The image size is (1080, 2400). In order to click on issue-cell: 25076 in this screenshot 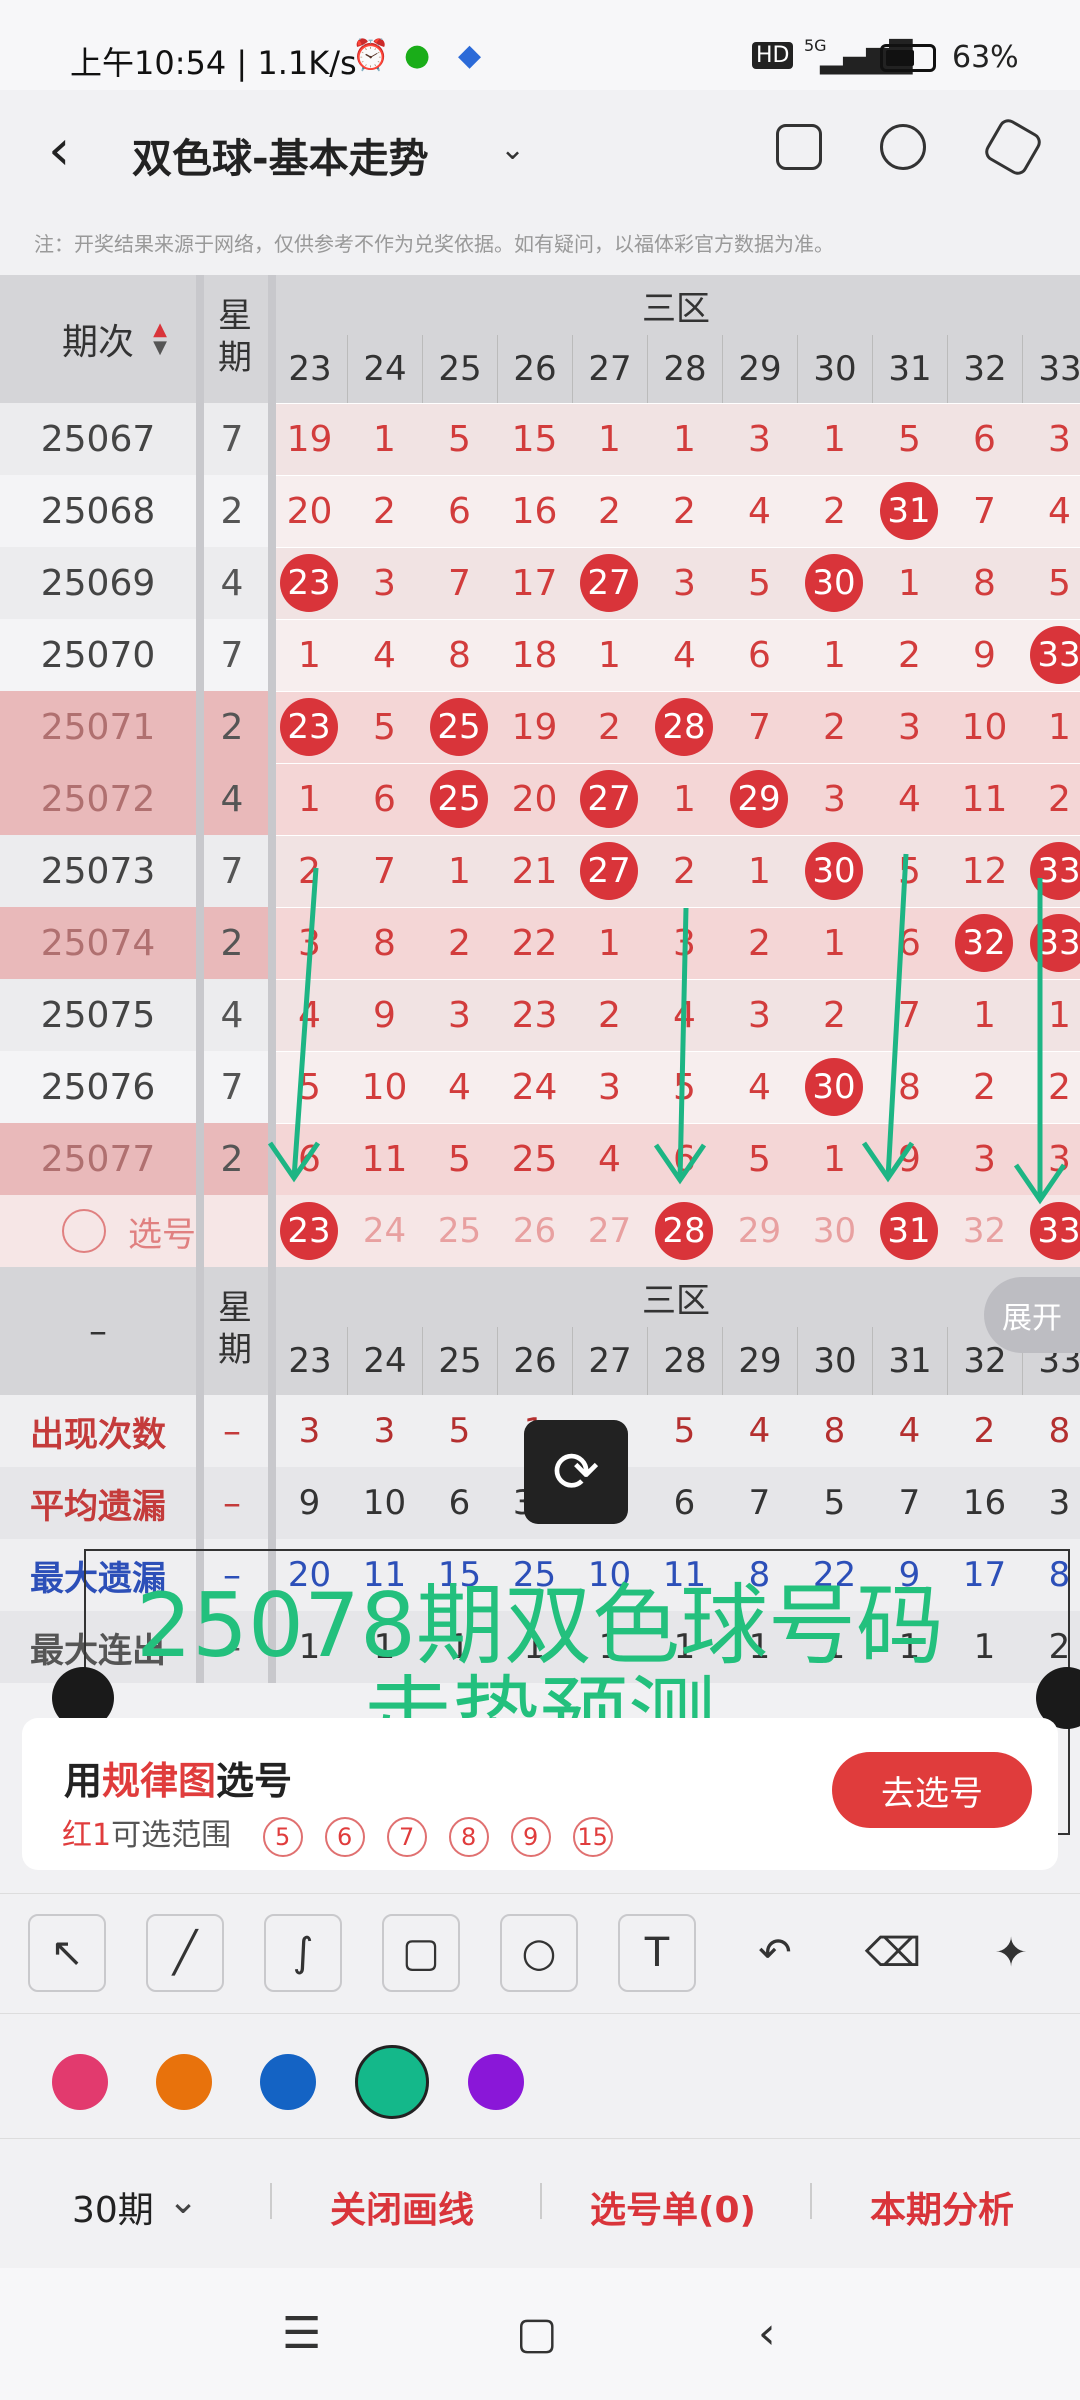, I will do `click(98, 1087)`.